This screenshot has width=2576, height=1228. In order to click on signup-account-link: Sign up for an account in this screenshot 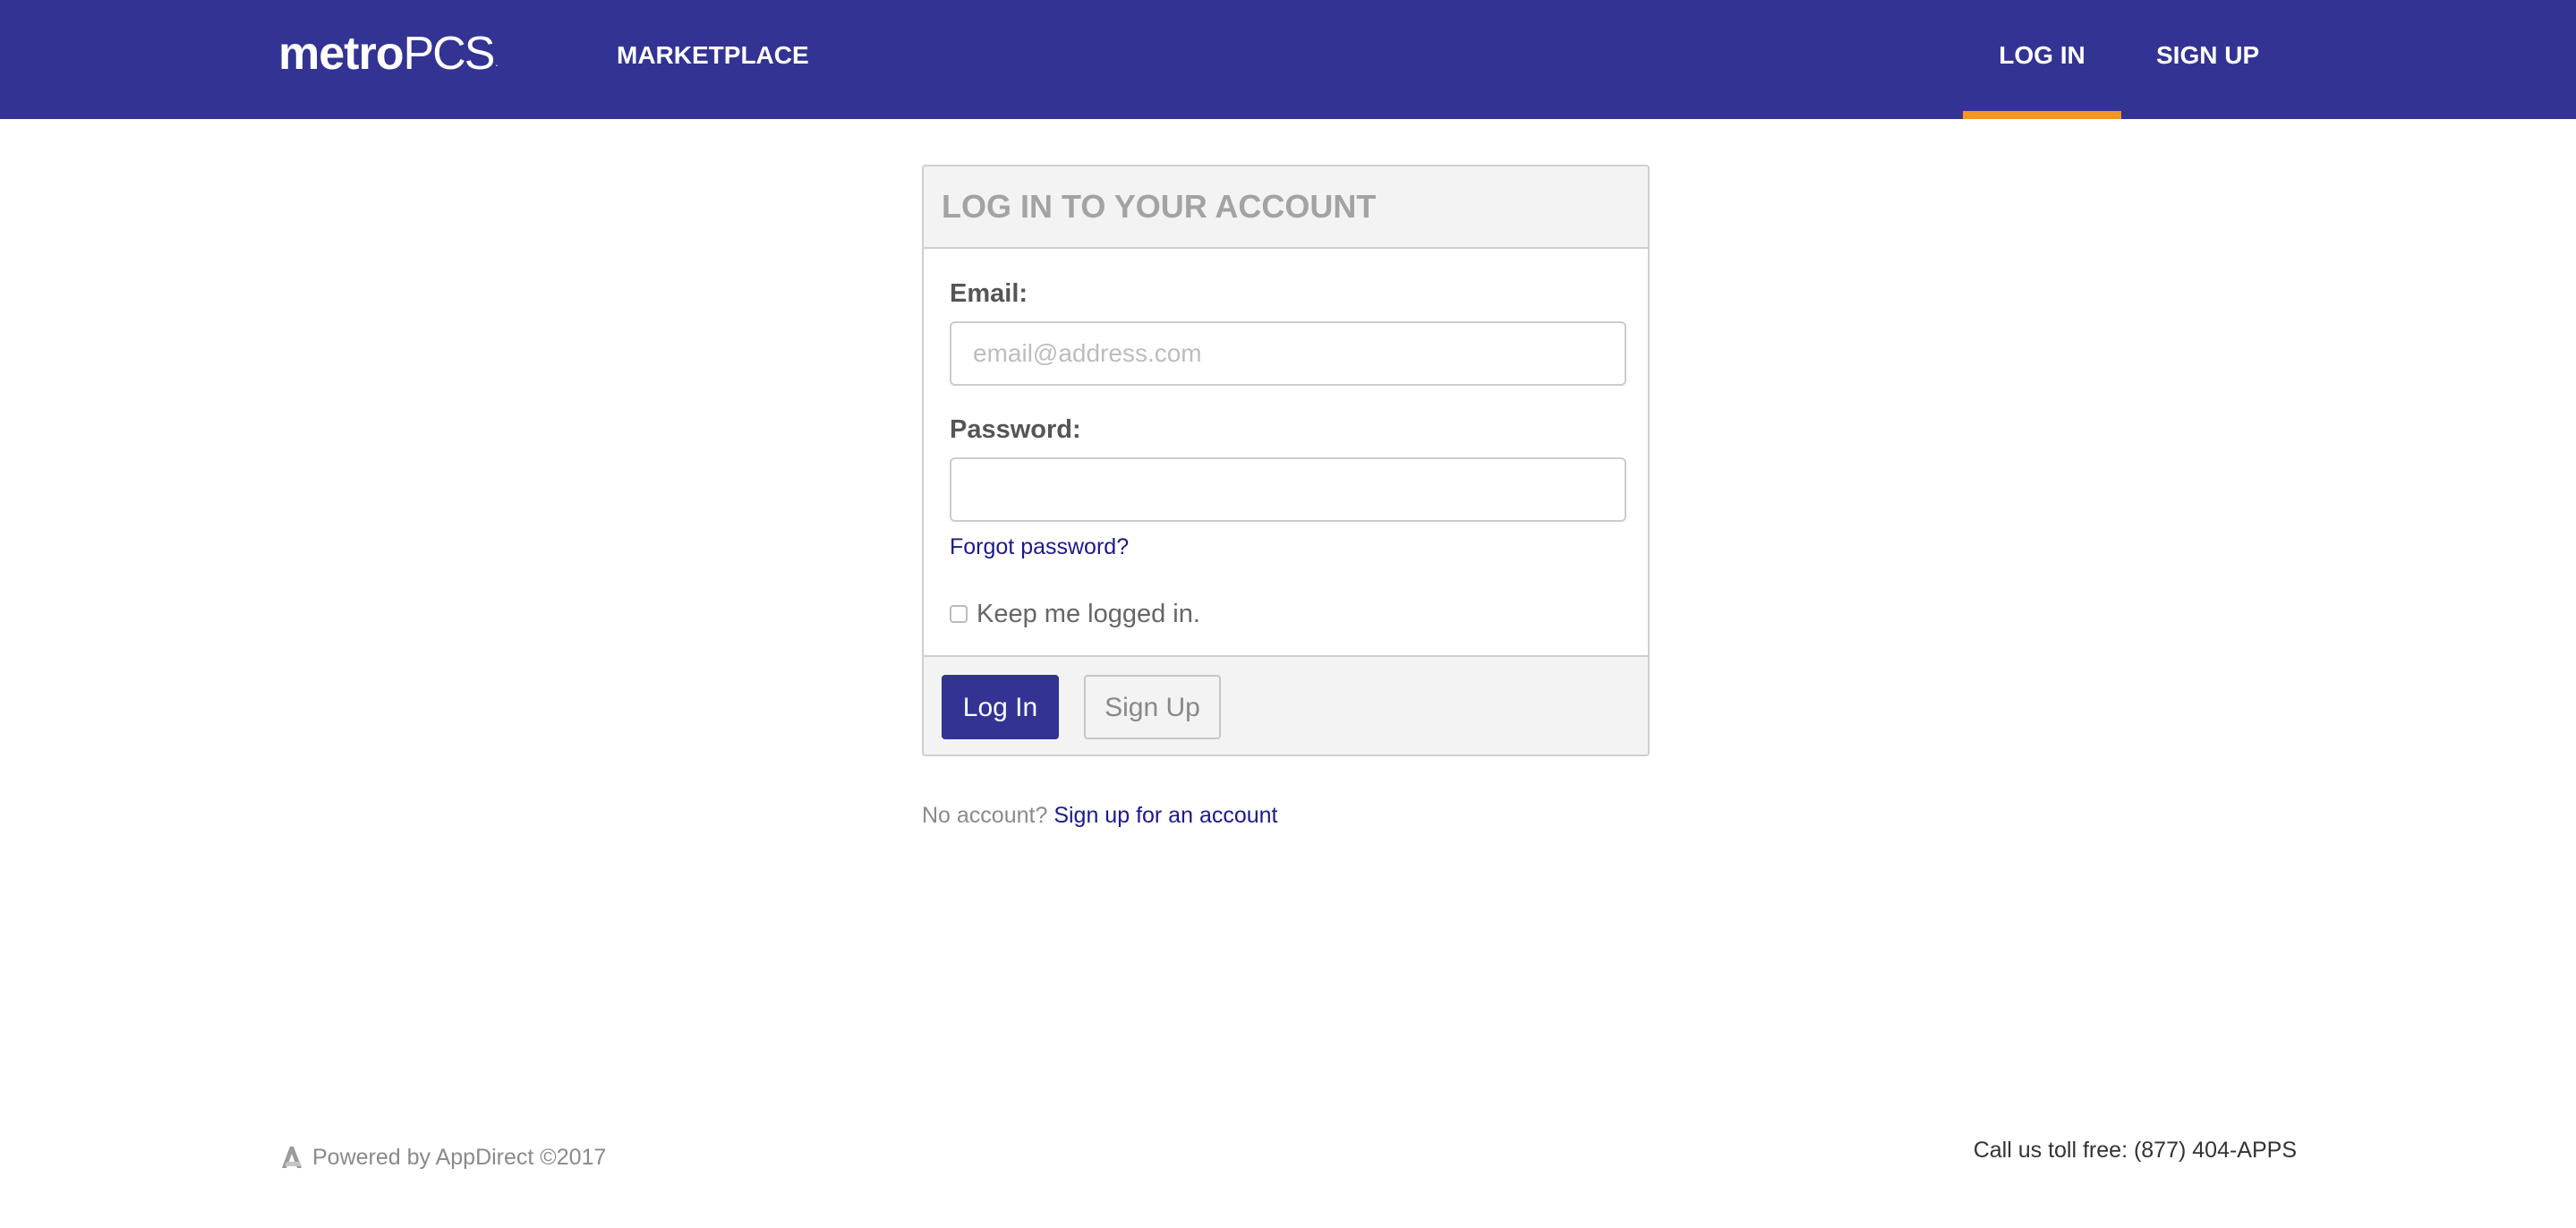, I will do `click(1165, 816)`.